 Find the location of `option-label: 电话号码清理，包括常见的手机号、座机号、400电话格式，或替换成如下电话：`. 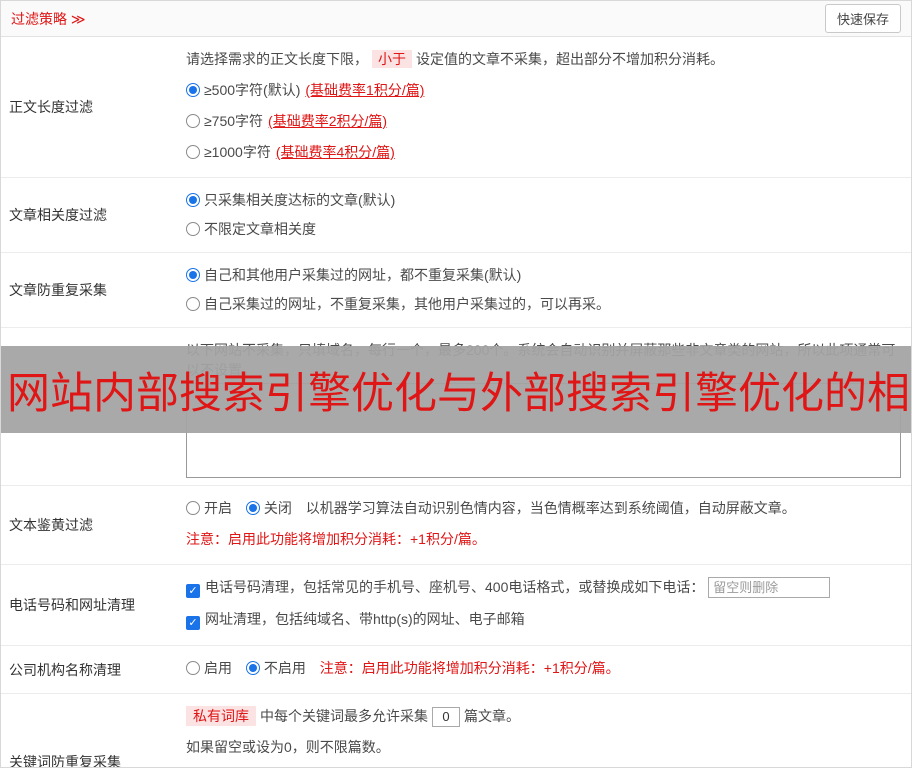

option-label: 电话号码清理，包括常见的手机号、座机号、400电话格式，或替换成如下电话： is located at coordinates (455, 587).